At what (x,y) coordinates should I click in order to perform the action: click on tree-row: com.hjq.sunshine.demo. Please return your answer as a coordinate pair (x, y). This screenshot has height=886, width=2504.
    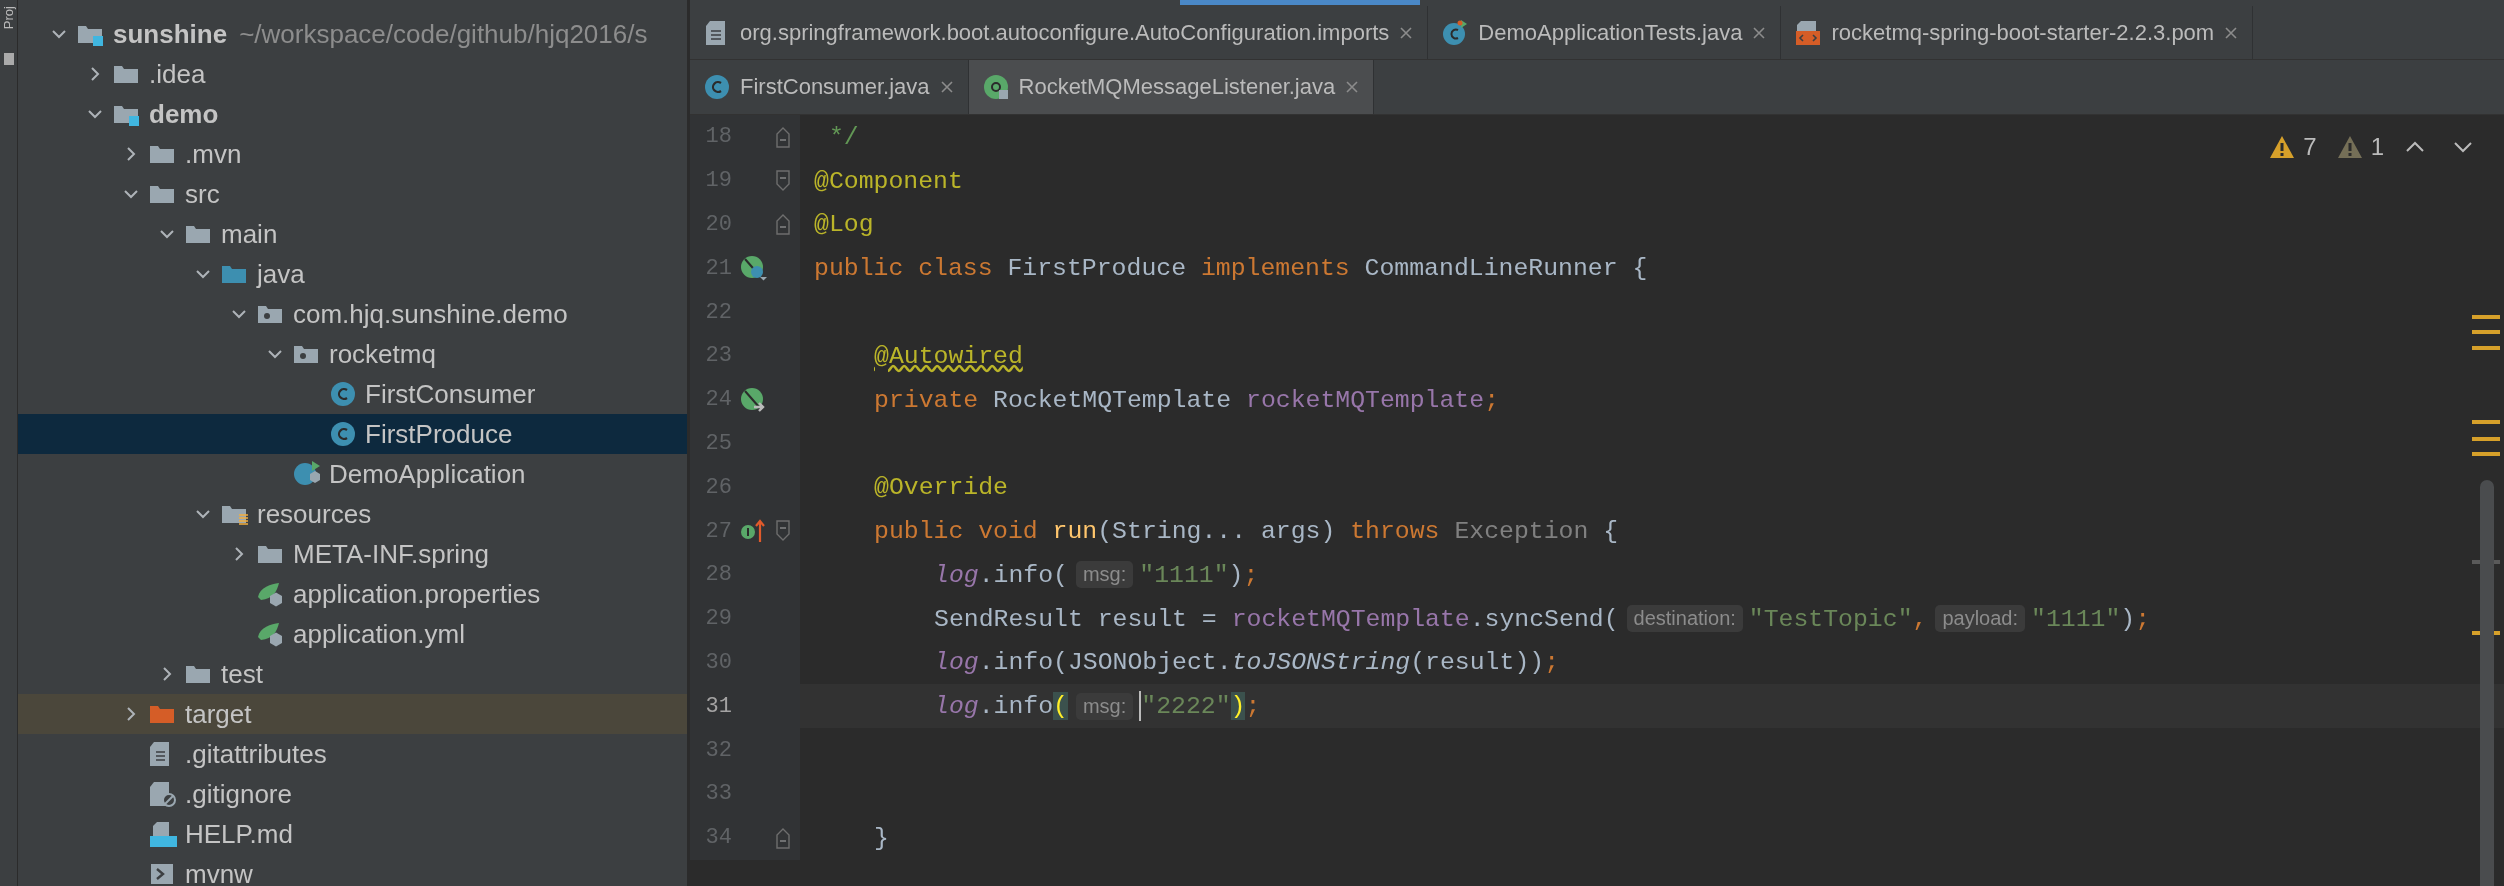
    Looking at the image, I should click on (352, 314).